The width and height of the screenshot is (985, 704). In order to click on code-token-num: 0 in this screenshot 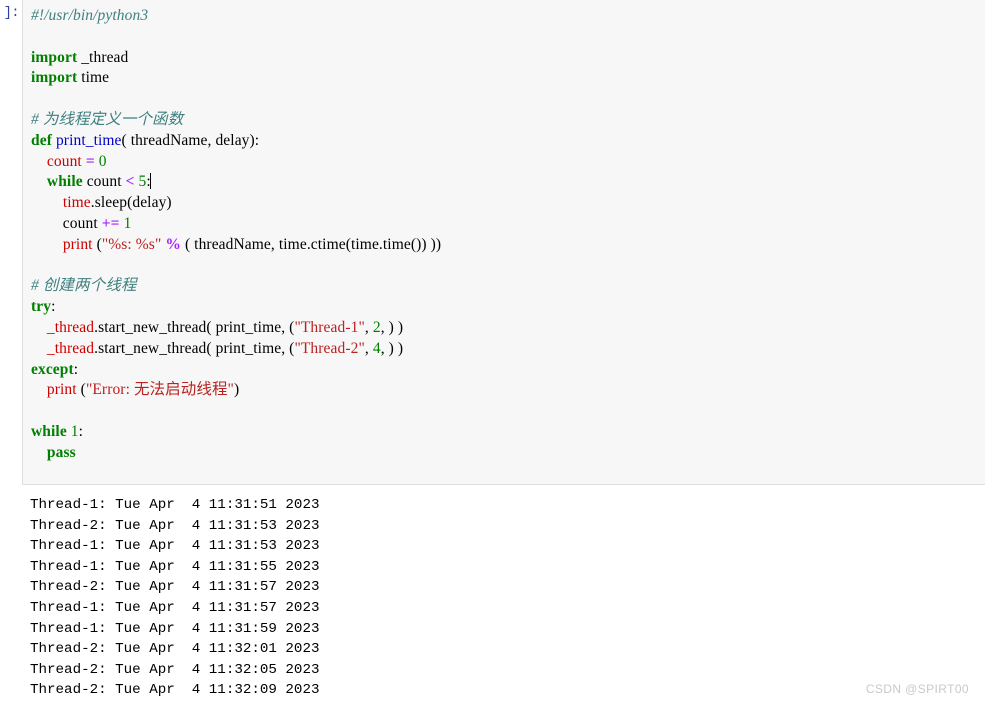, I will do `click(102, 161)`.